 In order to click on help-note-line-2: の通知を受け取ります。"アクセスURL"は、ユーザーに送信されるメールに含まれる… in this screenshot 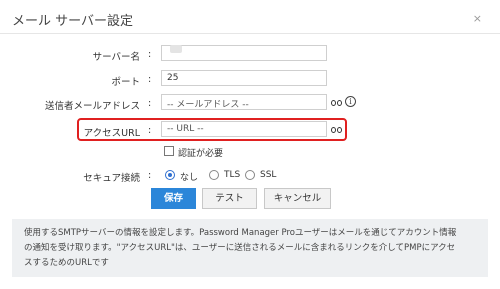, I will do `click(240, 248)`.